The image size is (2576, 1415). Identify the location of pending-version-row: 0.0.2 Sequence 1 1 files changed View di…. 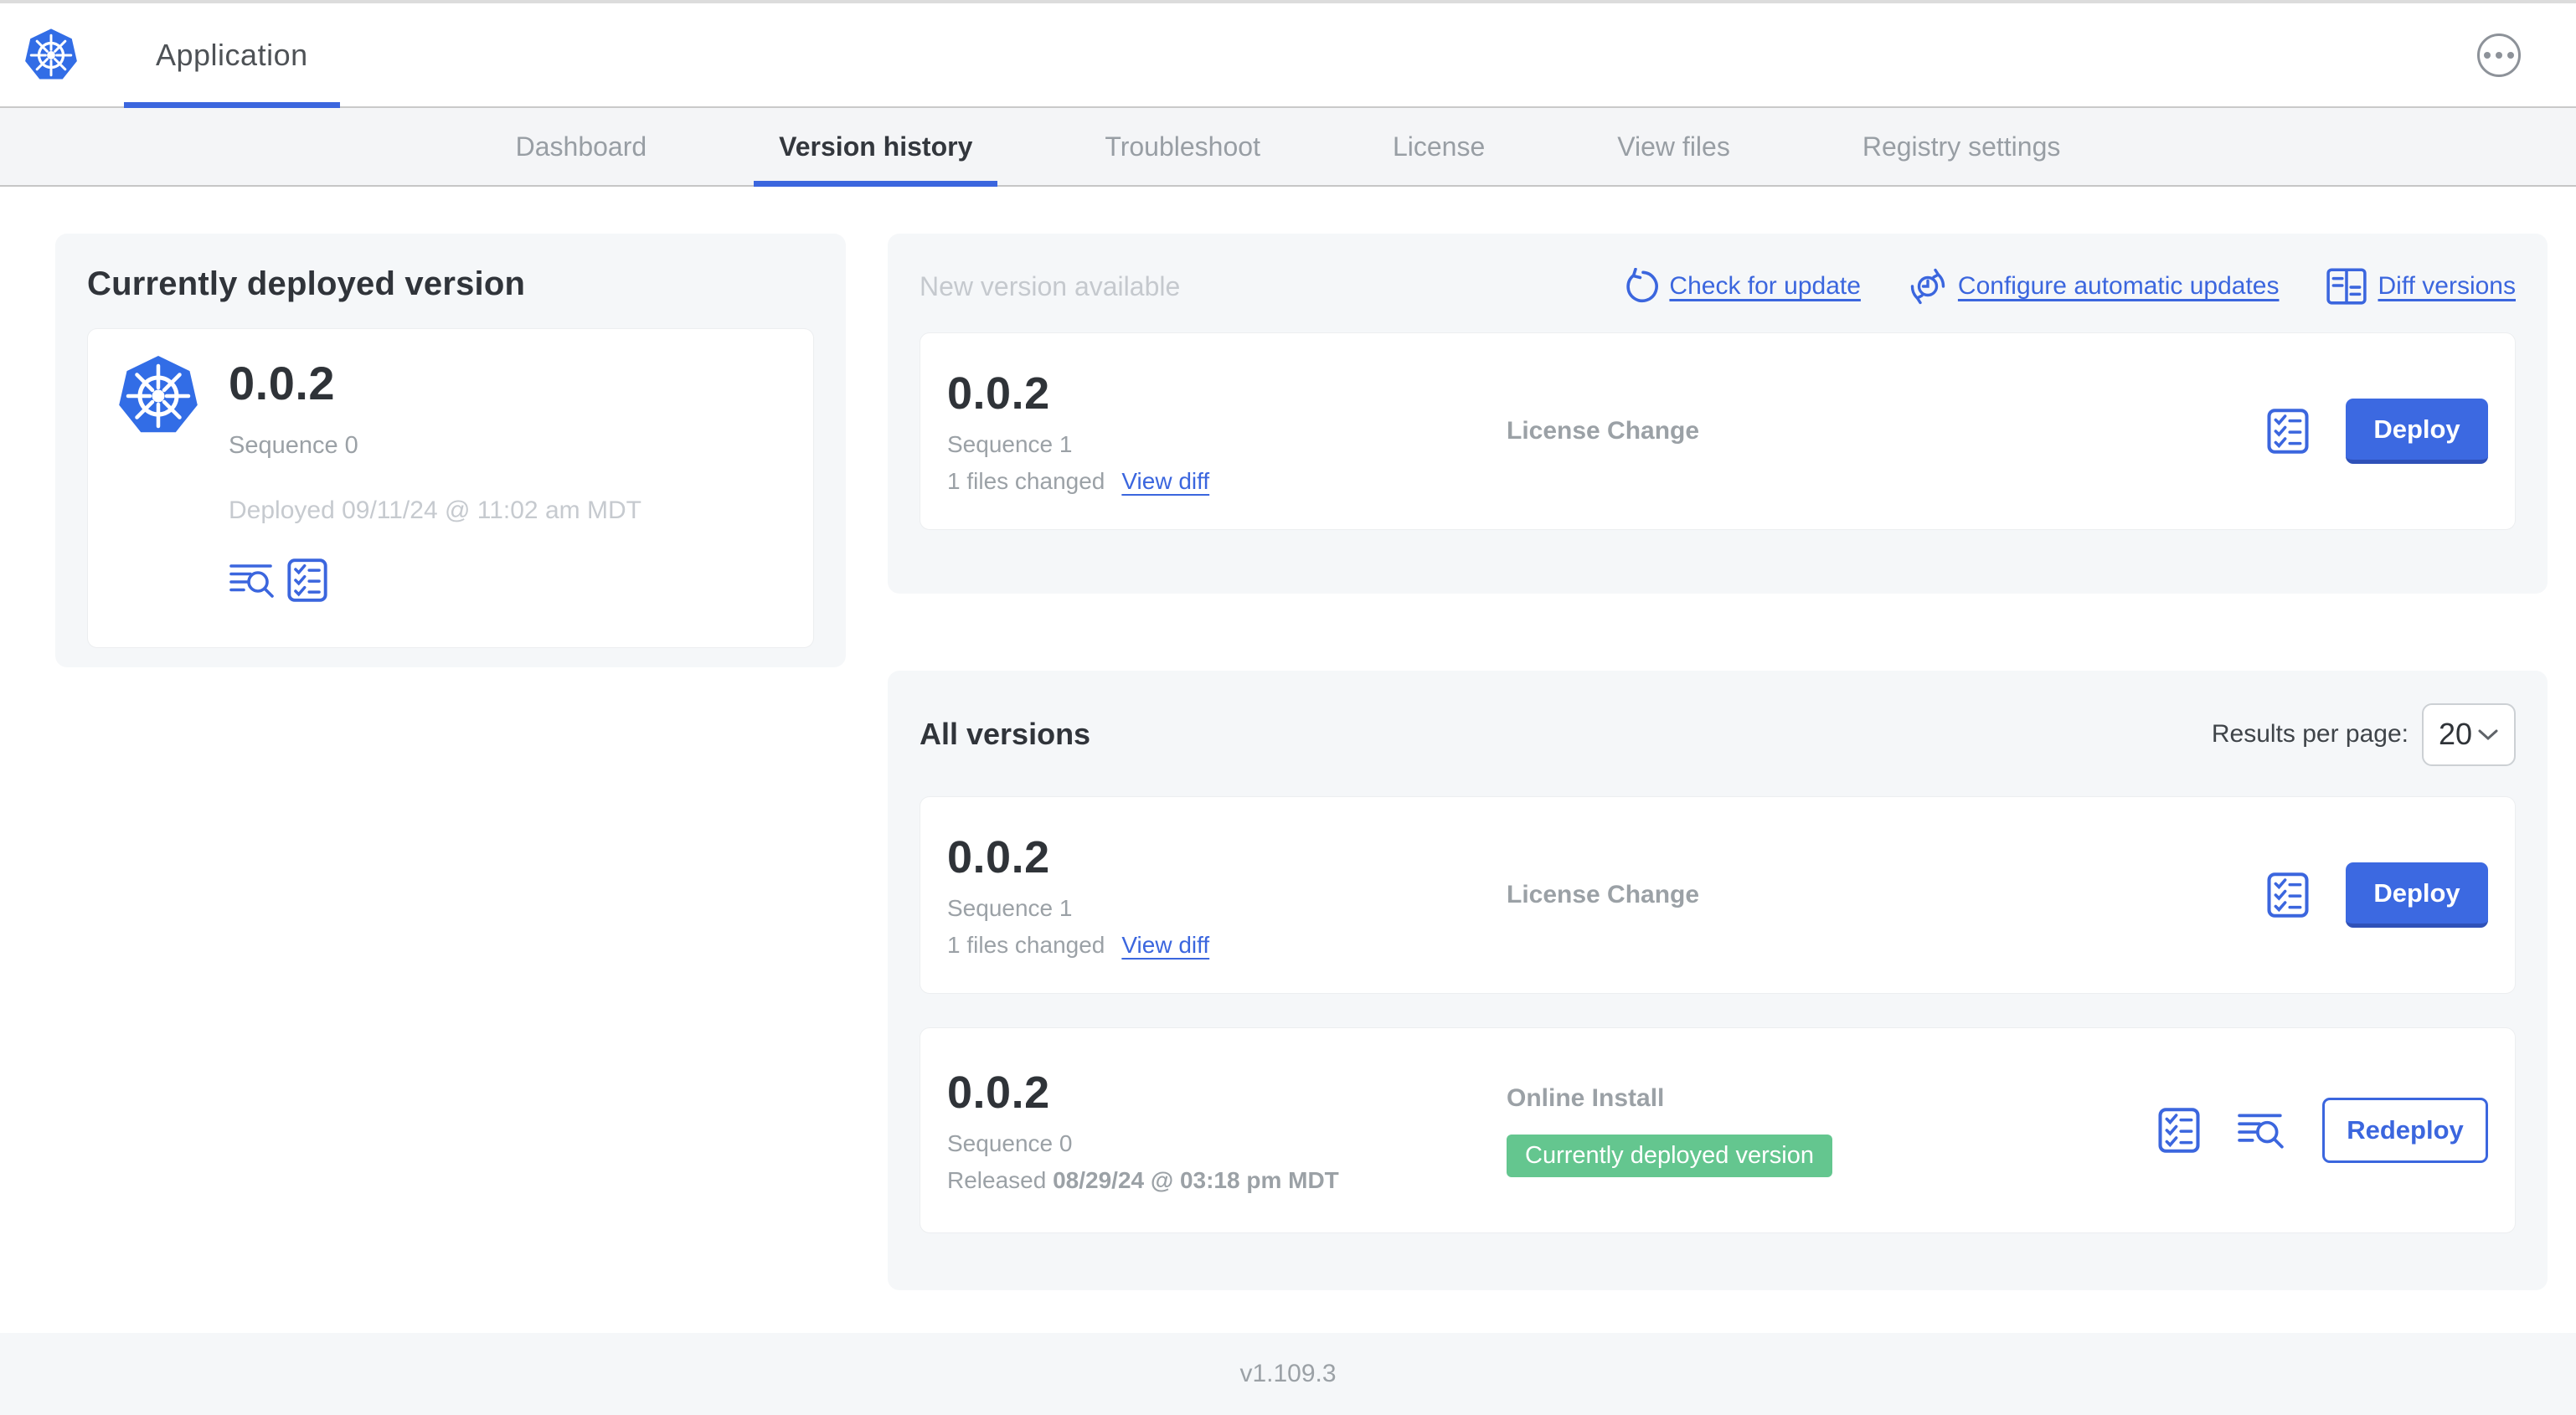
(1718, 431).